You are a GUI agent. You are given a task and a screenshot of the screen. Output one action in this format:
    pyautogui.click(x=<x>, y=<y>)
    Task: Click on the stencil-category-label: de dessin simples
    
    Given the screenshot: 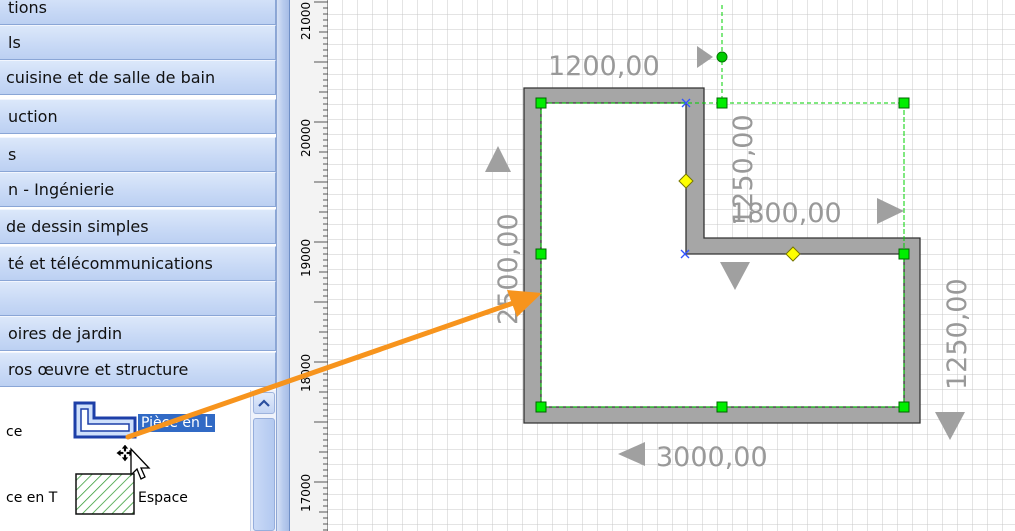 What is the action you would take?
    pyautogui.click(x=77, y=226)
    